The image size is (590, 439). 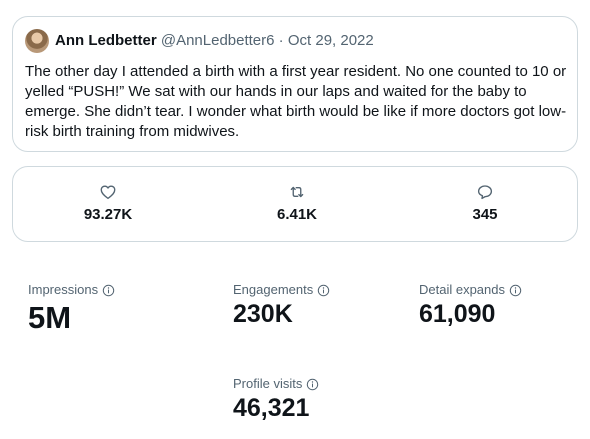 I want to click on reply-count: 345, so click(x=485, y=214).